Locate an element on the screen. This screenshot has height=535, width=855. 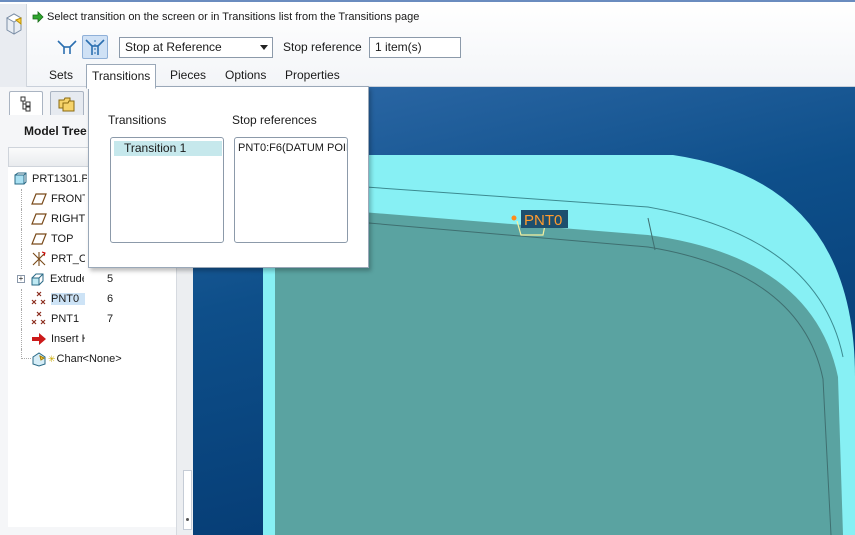
transition-constant-button is located at coordinates (67, 47).